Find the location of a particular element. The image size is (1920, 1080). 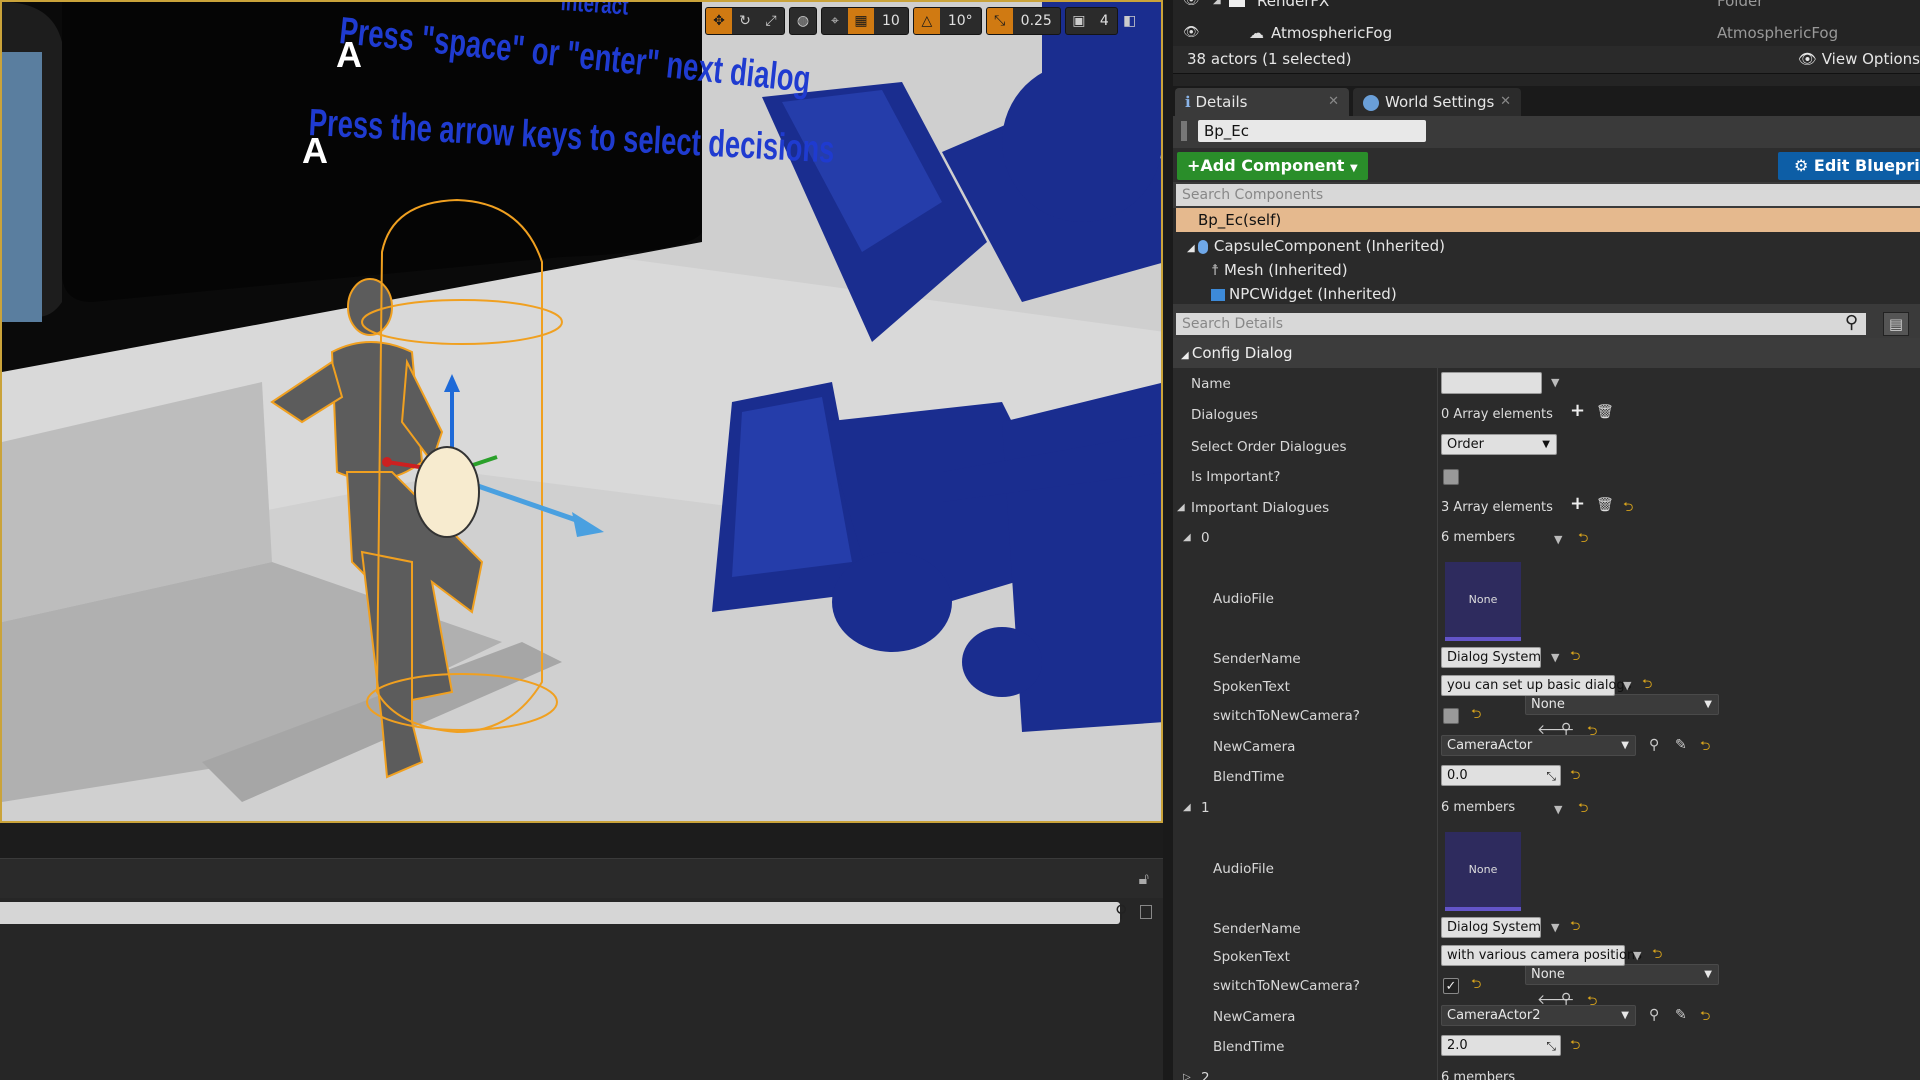

world-icon: ◍ is located at coordinates (803, 21).